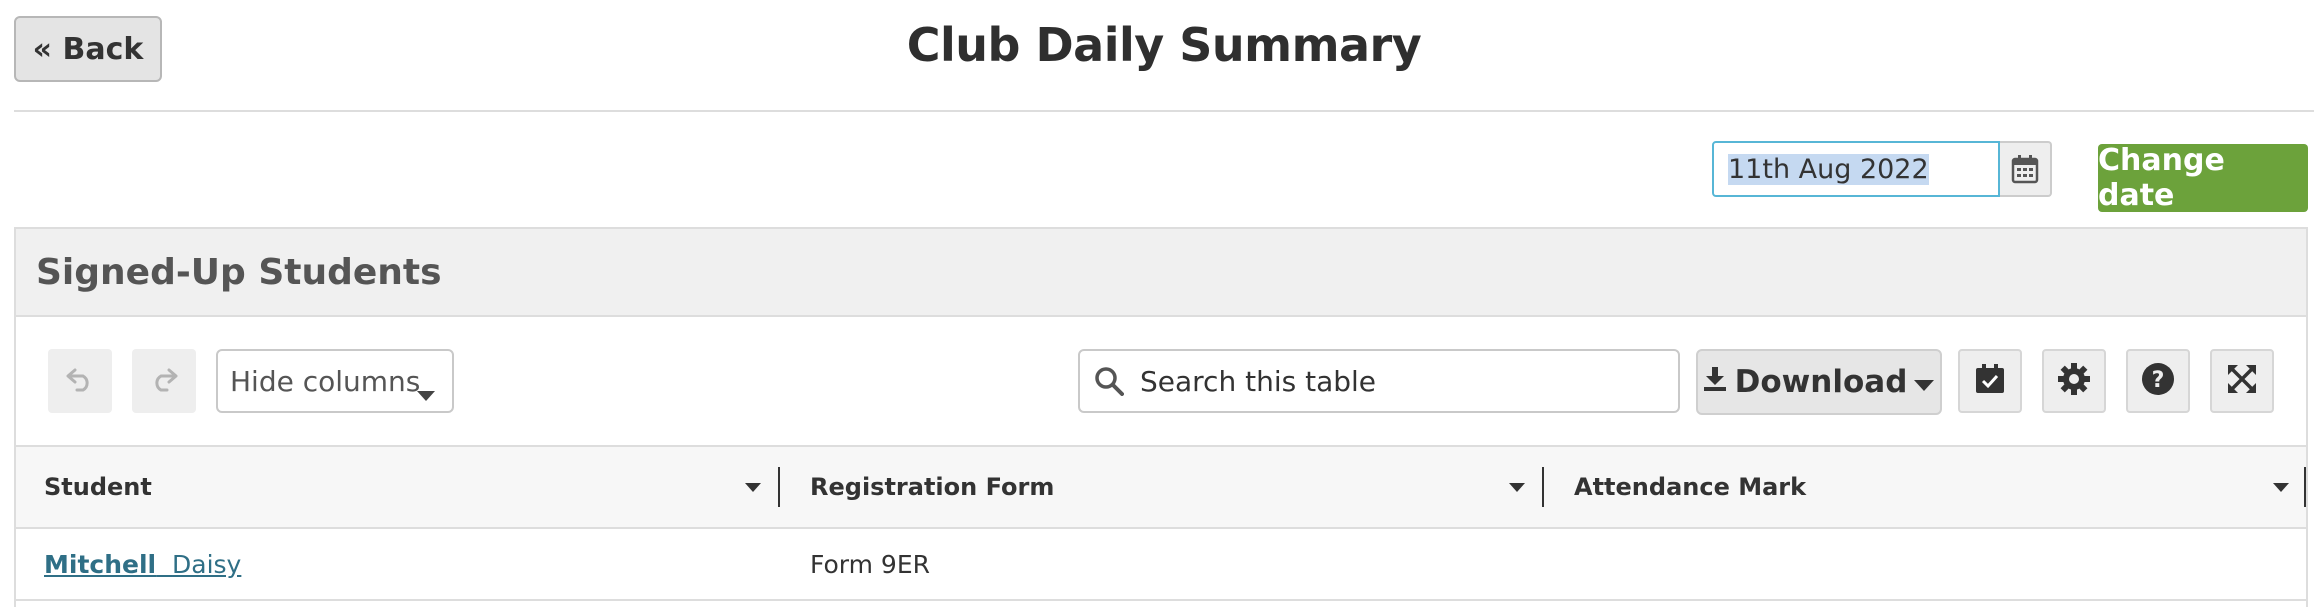  I want to click on redo-icon, so click(164, 381).